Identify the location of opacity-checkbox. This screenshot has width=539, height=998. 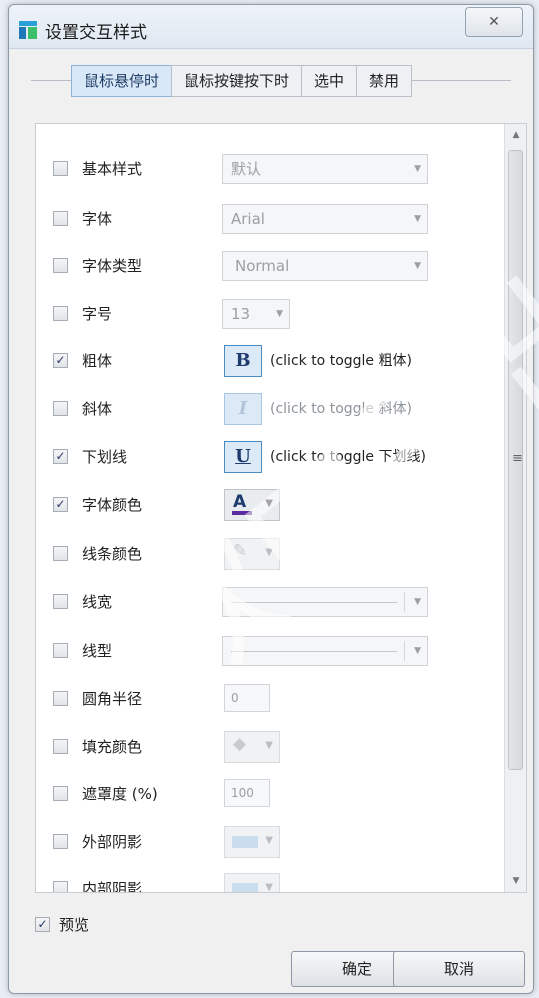
(60, 793).